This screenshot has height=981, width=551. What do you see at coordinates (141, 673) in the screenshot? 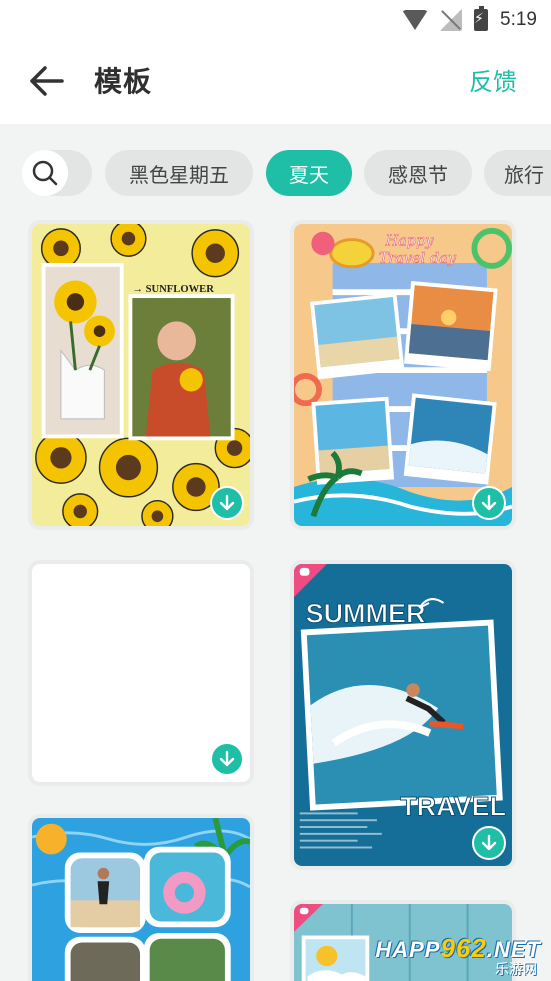
I see `template-card-blank` at bounding box center [141, 673].